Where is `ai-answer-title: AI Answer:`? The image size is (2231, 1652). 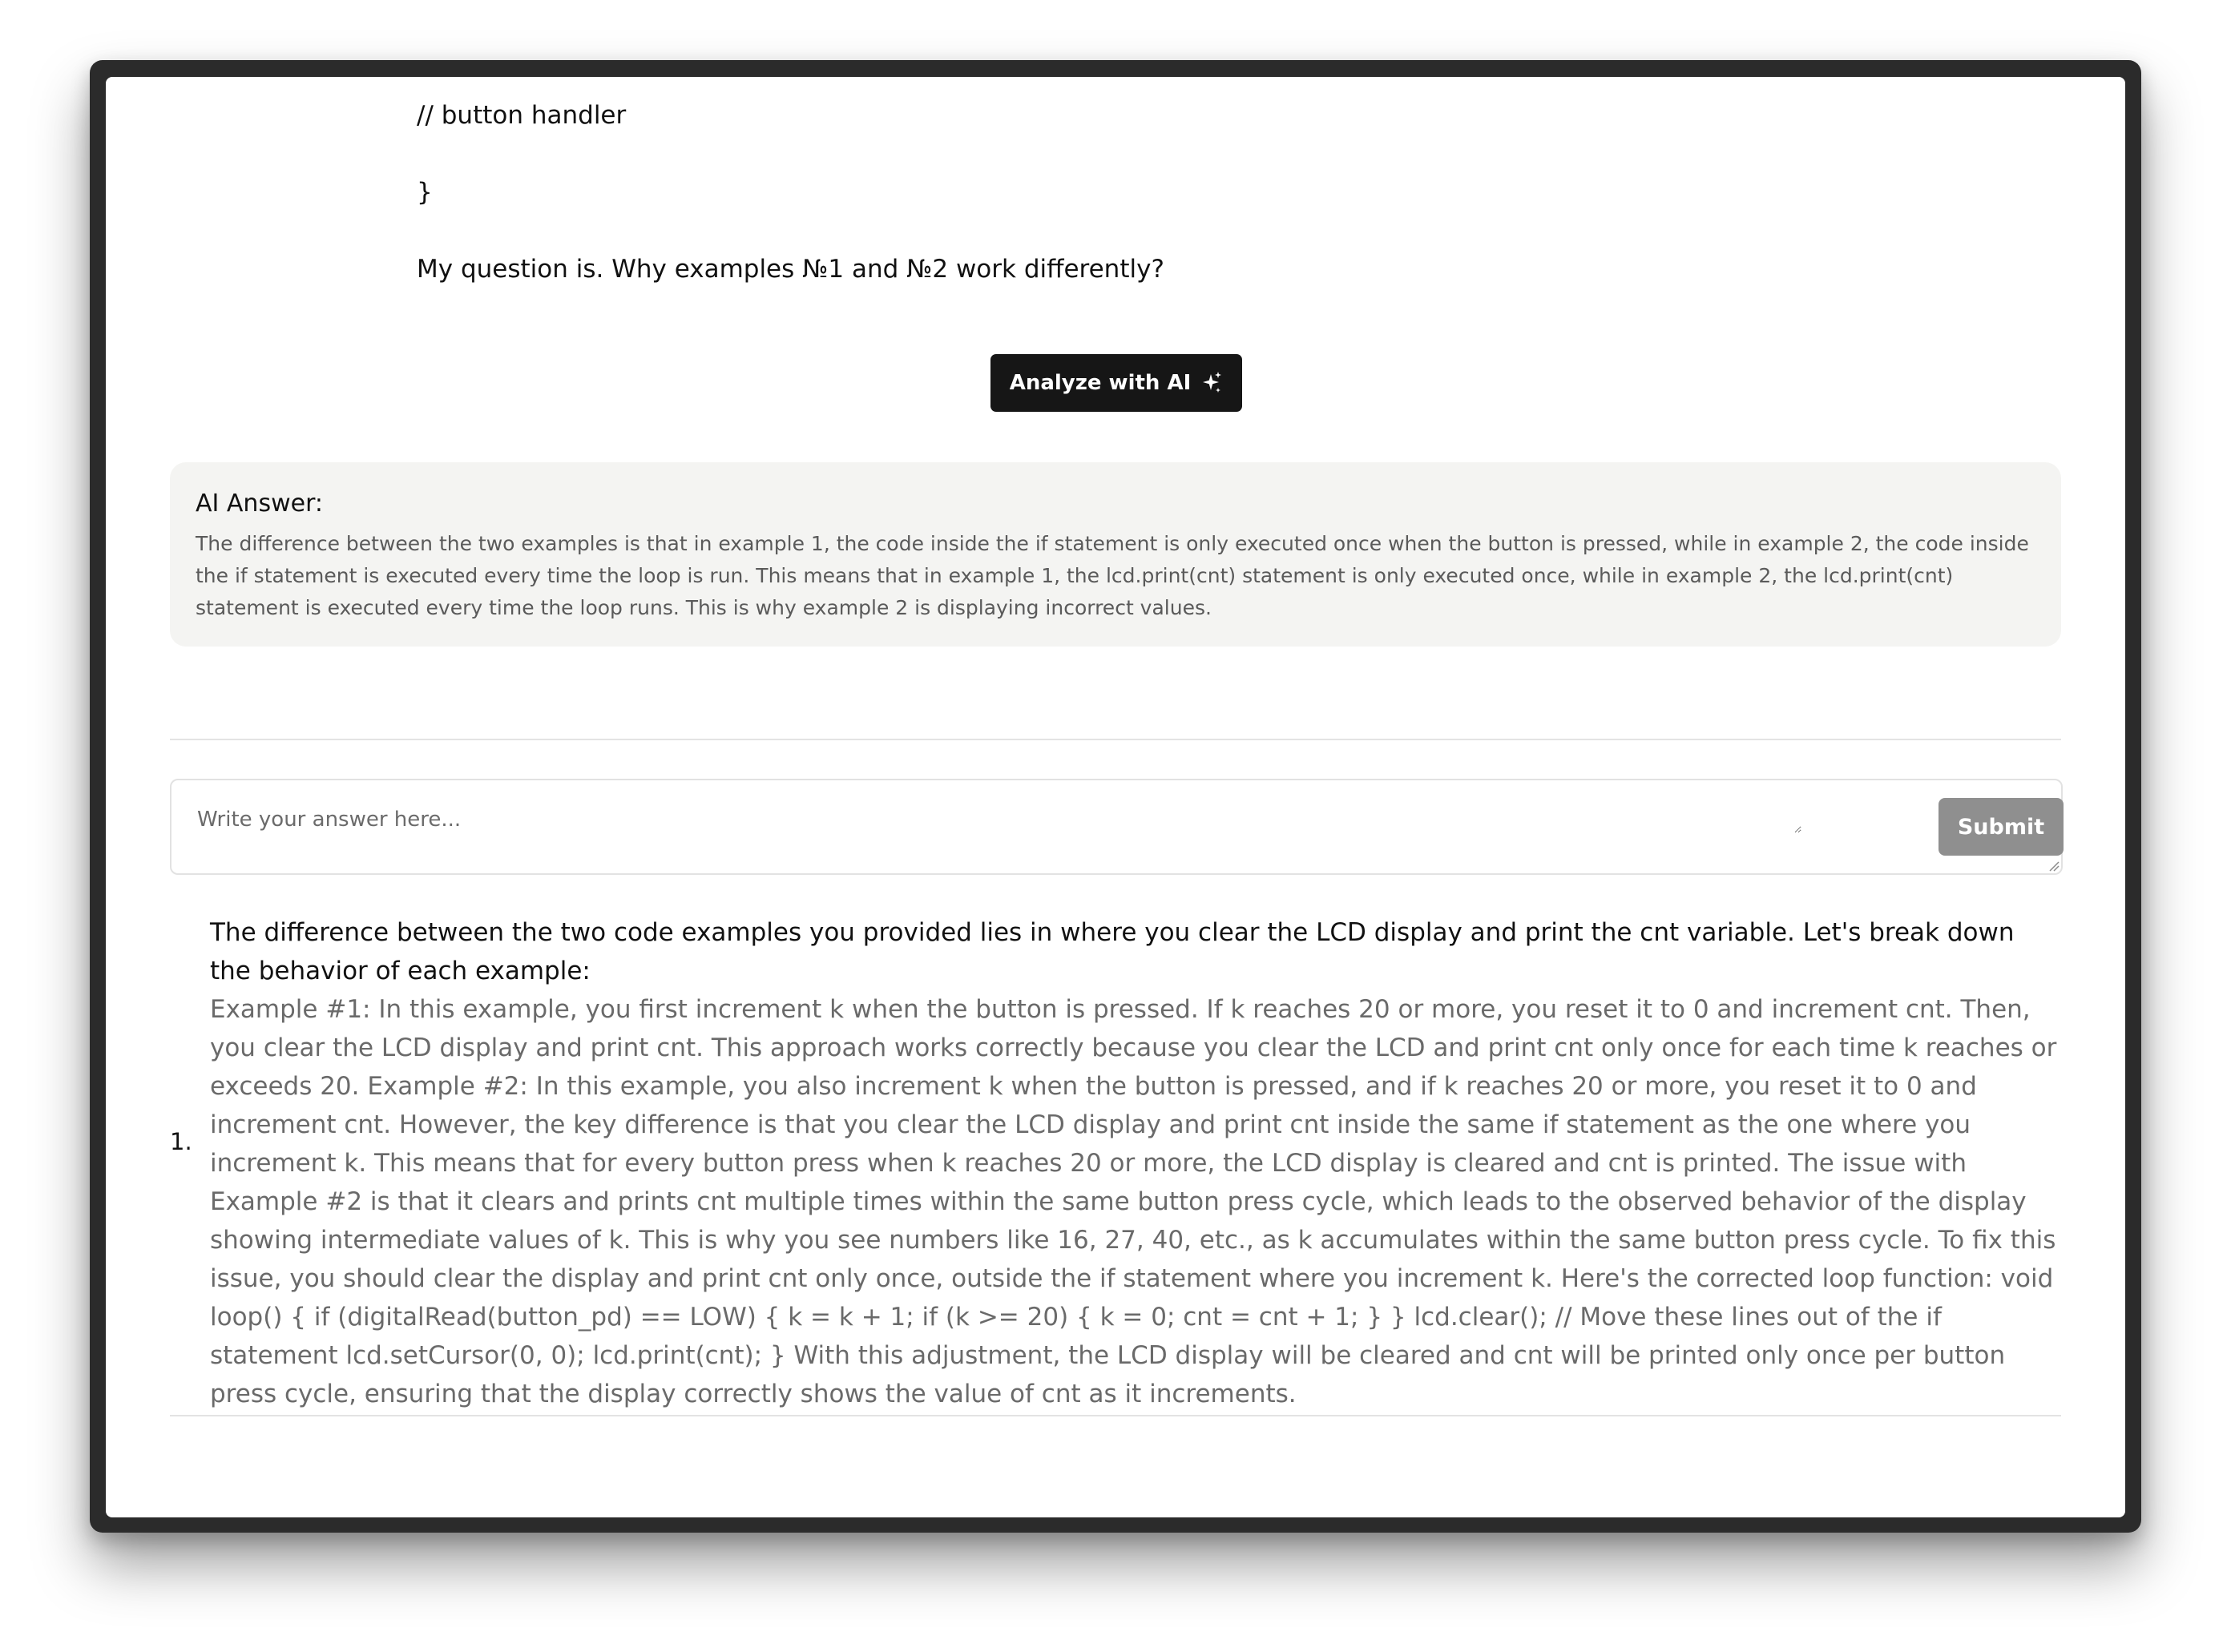
ai-answer-title: AI Answer: is located at coordinates (259, 504).